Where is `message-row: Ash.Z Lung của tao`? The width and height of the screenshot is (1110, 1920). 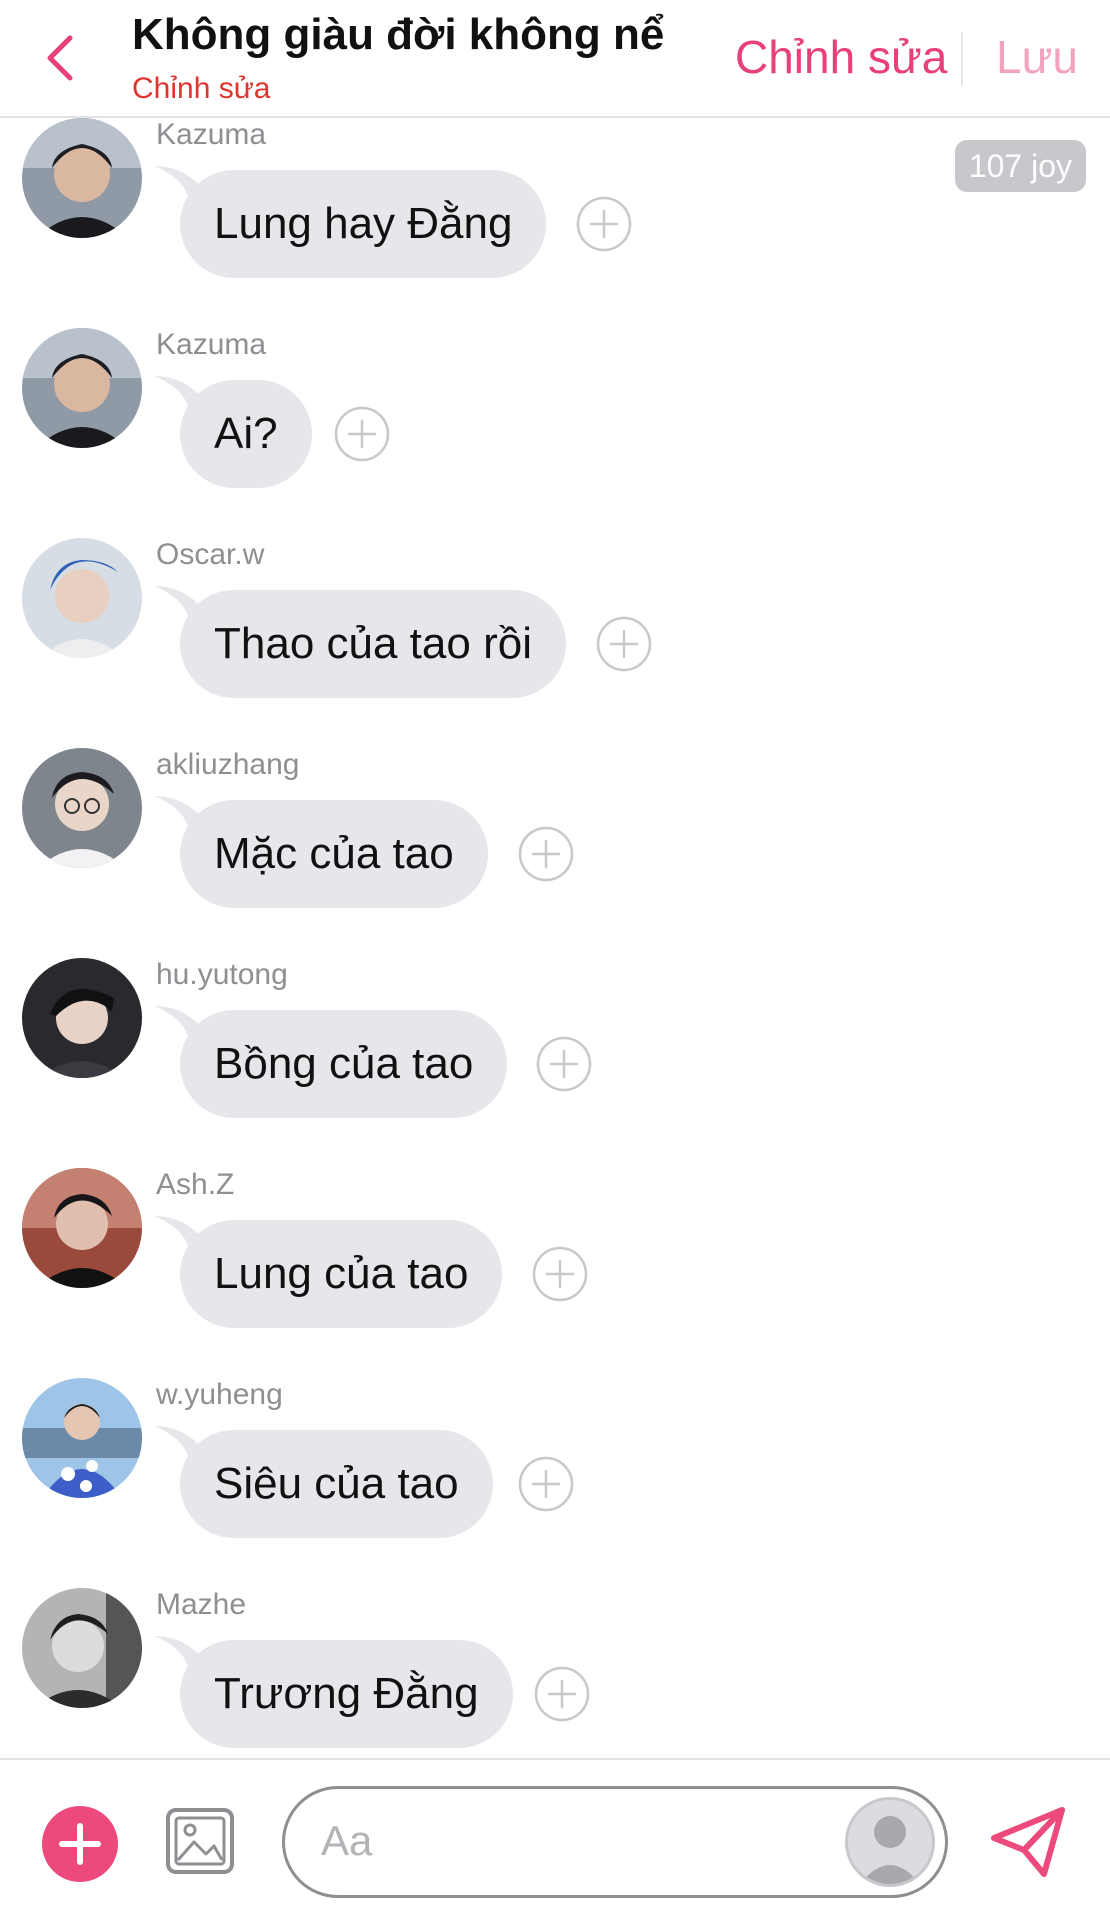 message-row: Ash.Z Lung của tao is located at coordinates (555, 1273).